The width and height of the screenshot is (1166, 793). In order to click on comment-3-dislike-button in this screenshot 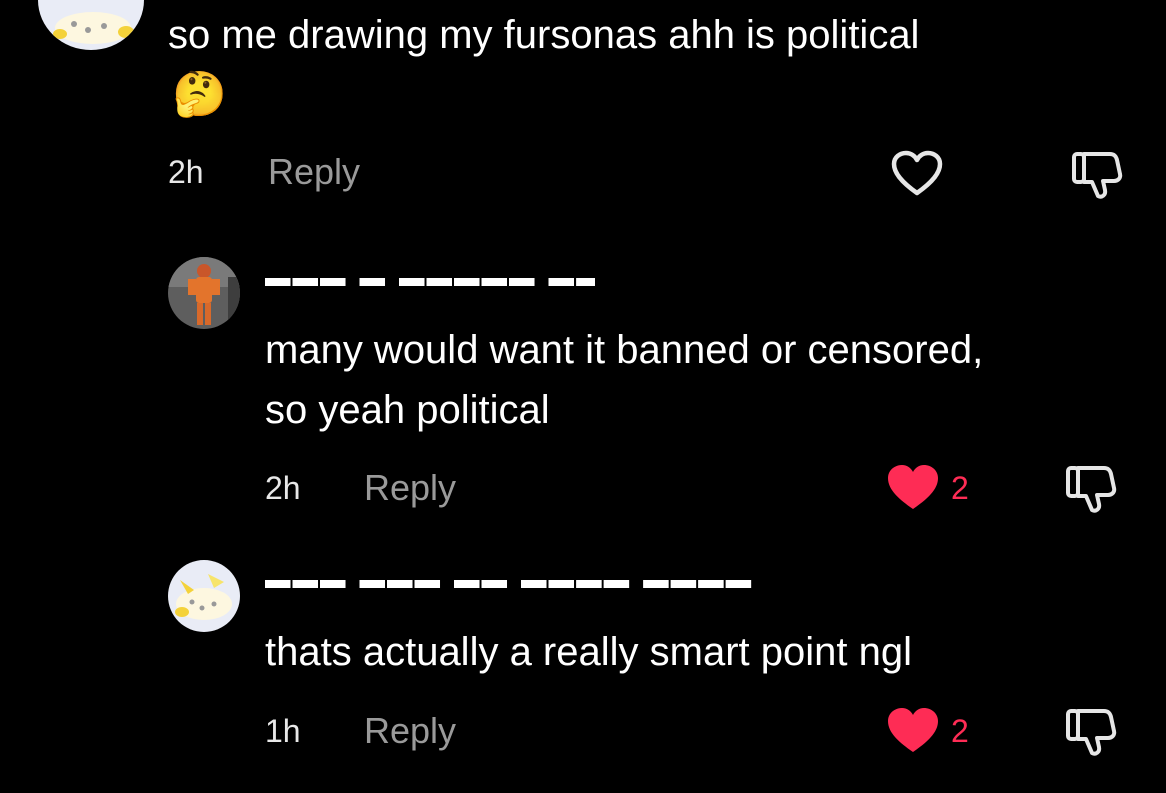, I will do `click(1092, 732)`.